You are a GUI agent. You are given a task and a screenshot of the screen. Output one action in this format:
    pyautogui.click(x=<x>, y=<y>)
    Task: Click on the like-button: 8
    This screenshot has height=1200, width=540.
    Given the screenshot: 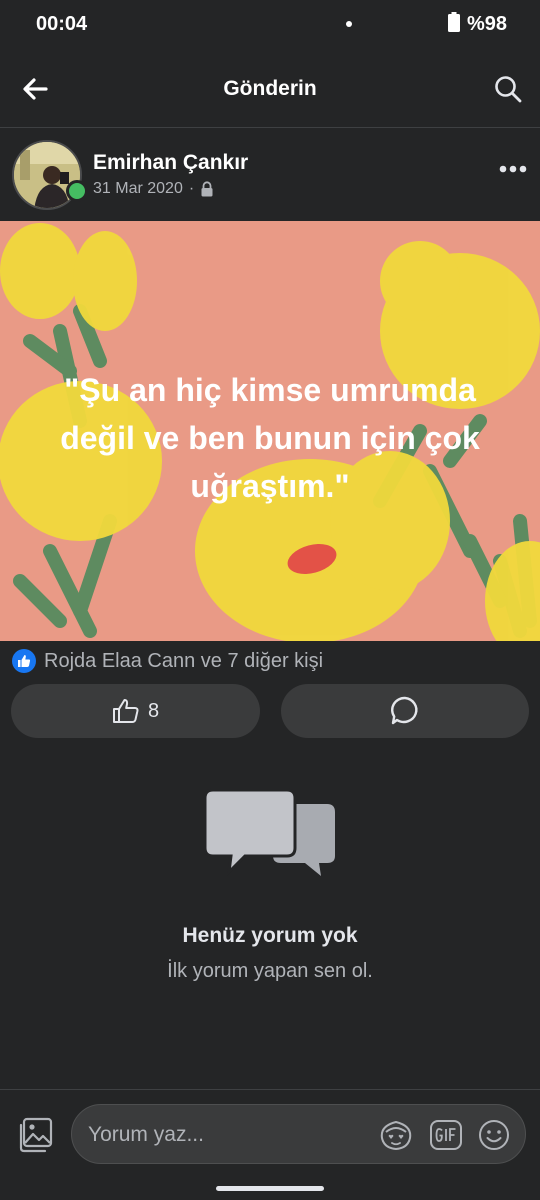 What is the action you would take?
    pyautogui.click(x=135, y=711)
    